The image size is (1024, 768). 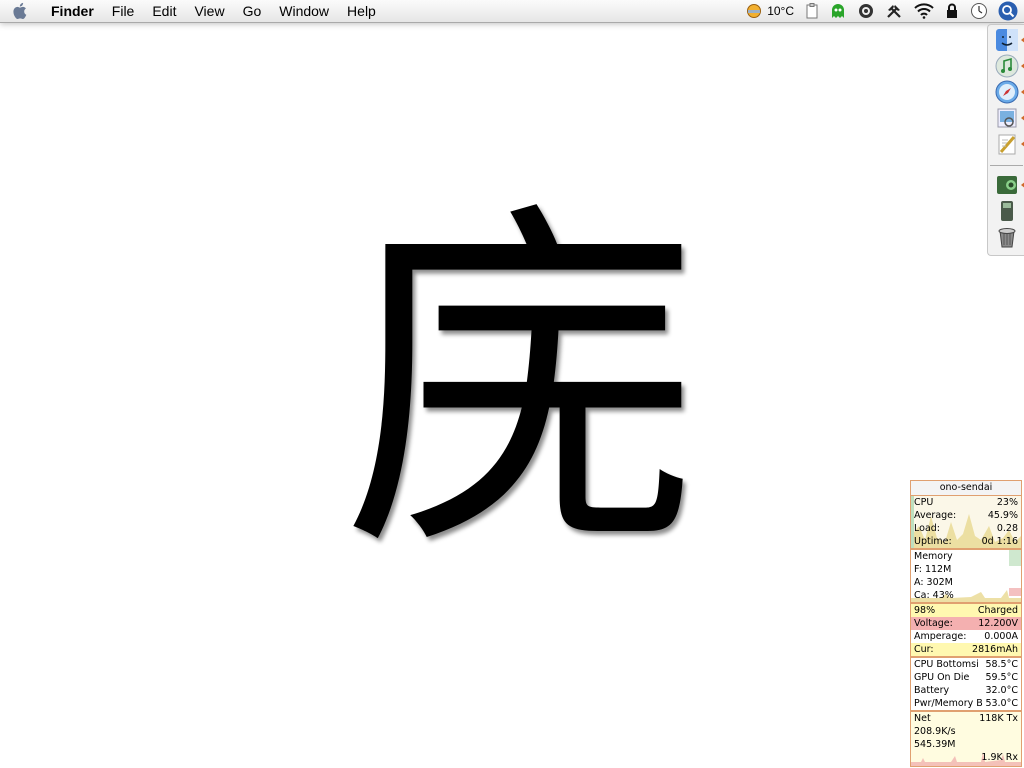 I want to click on preview-icon, so click(x=1007, y=118).